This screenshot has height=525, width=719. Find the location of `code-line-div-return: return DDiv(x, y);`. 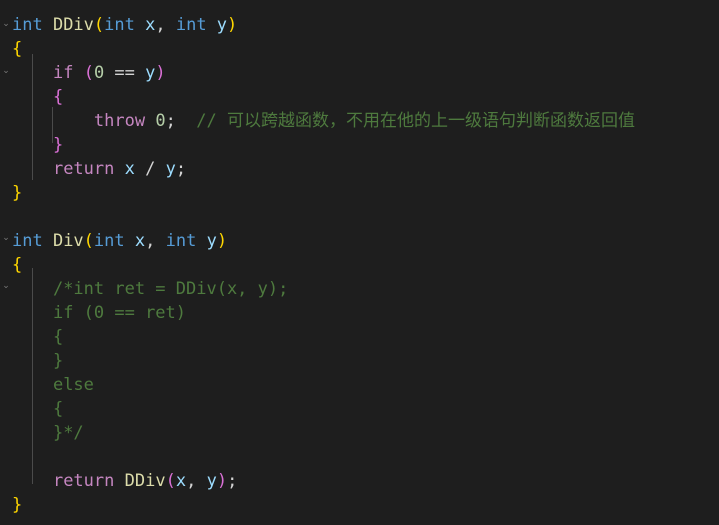

code-line-div-return: return DDiv(x, y); is located at coordinates (124, 482).